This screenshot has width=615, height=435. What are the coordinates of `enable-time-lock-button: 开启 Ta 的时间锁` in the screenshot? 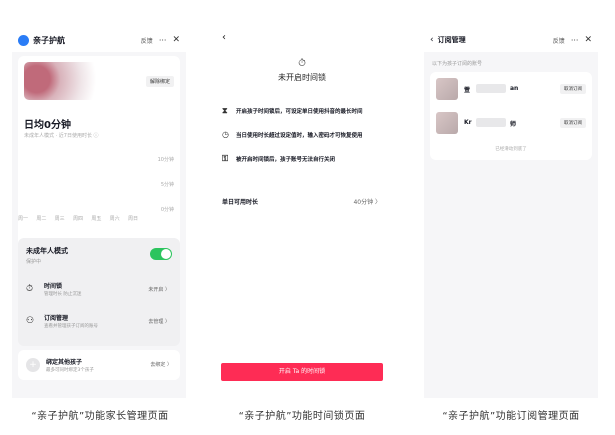 It's located at (302, 372).